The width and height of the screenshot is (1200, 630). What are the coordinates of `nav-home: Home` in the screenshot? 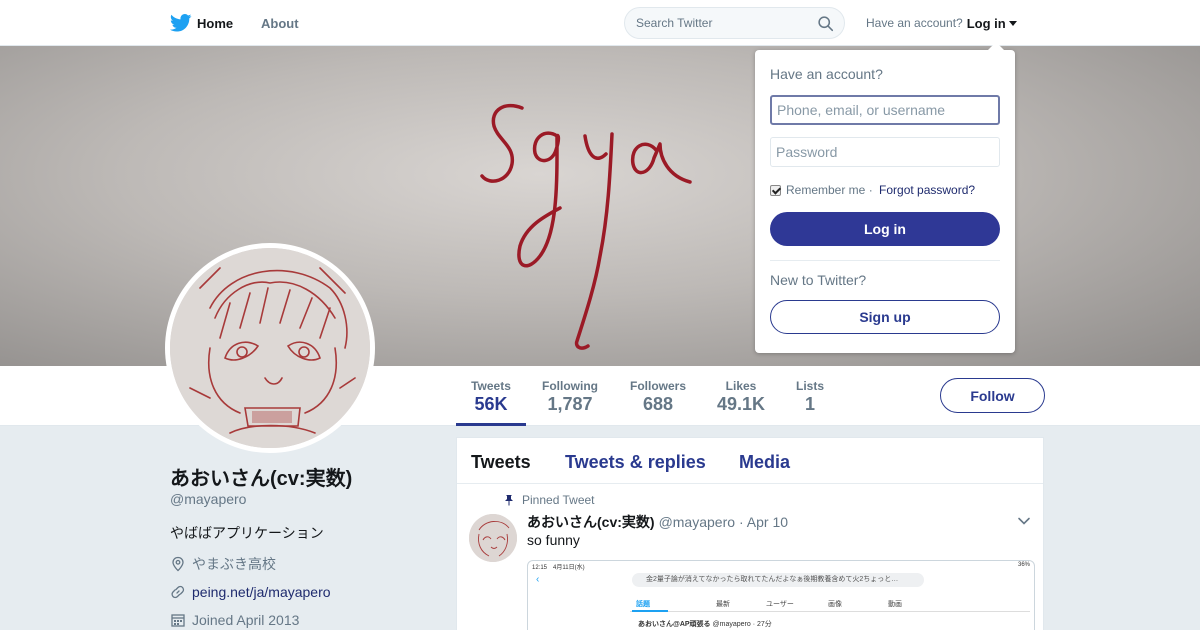 It's located at (201, 23).